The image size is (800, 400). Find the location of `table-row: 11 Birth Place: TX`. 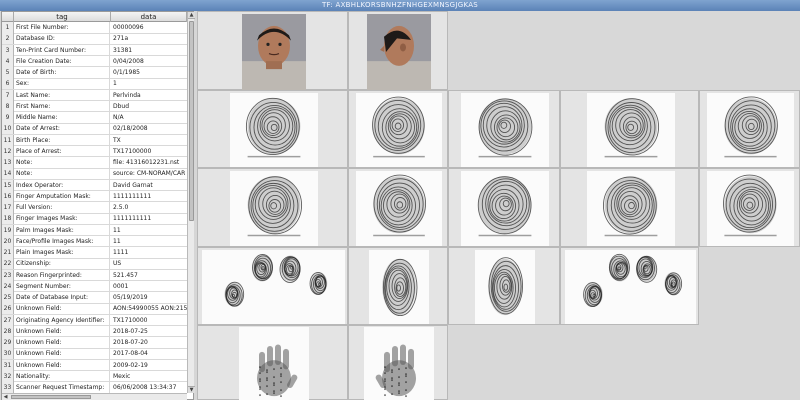

table-row: 11 Birth Place: TX is located at coordinates (94, 140).